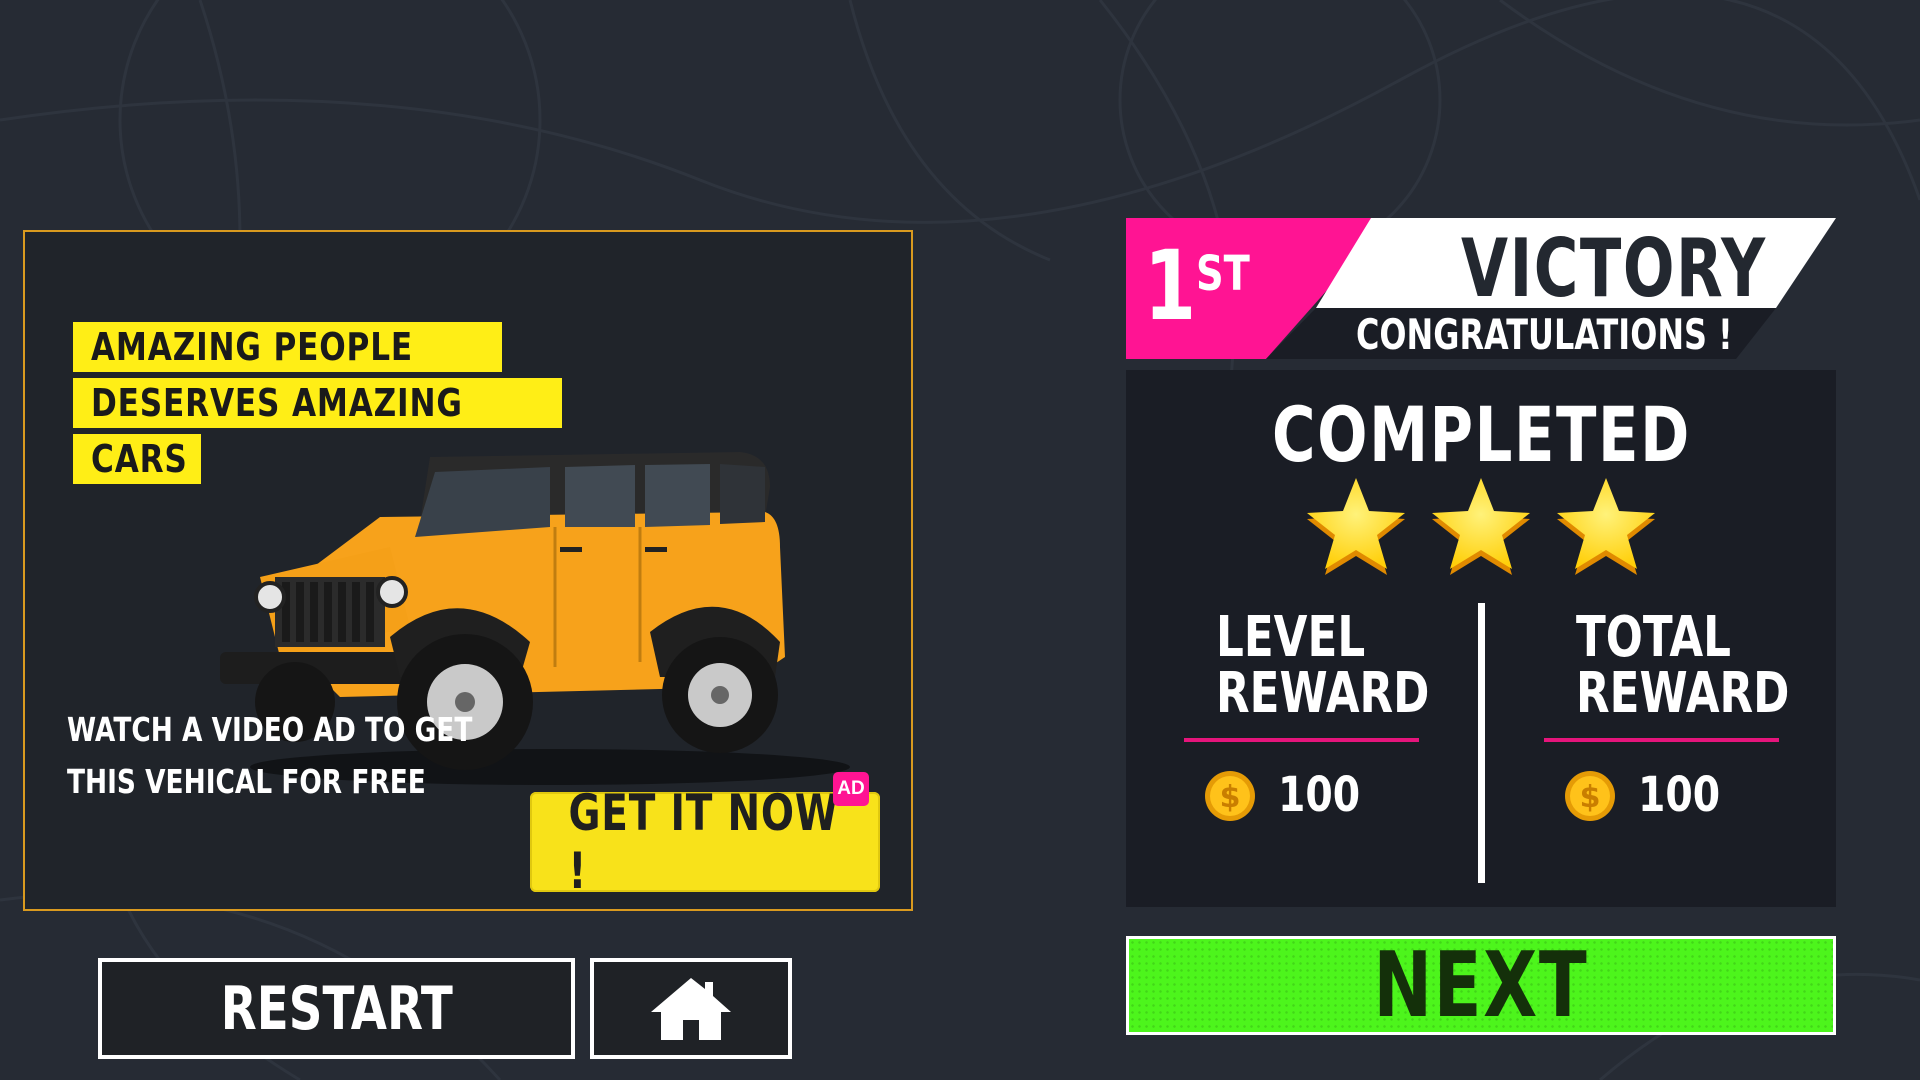 The height and width of the screenshot is (1080, 1920). Describe the element at coordinates (1661, 740) in the screenshot. I see `total-reward-underline` at that location.